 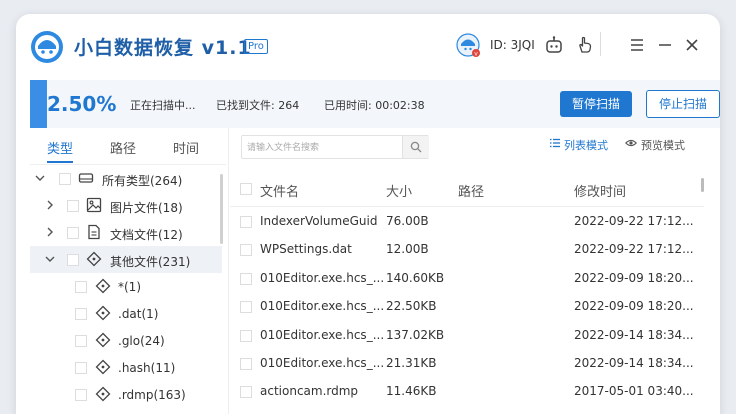 What do you see at coordinates (665, 45) in the screenshot?
I see `minimize-icon` at bounding box center [665, 45].